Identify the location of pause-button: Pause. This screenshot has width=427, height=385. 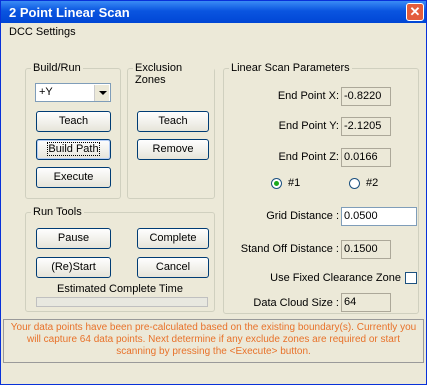
(73, 238).